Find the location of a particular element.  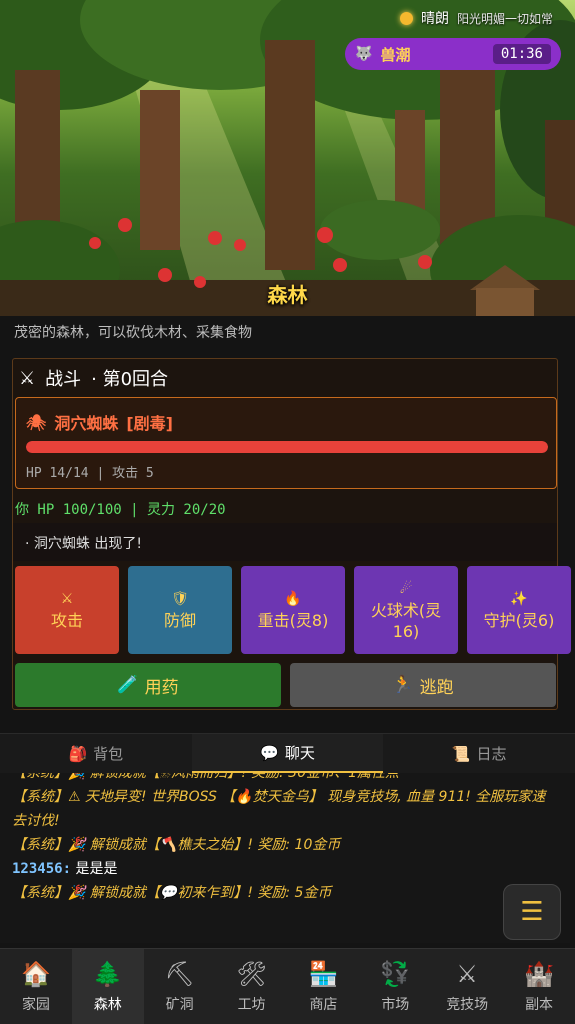

defend-button: 🛡 防御 is located at coordinates (180, 610).